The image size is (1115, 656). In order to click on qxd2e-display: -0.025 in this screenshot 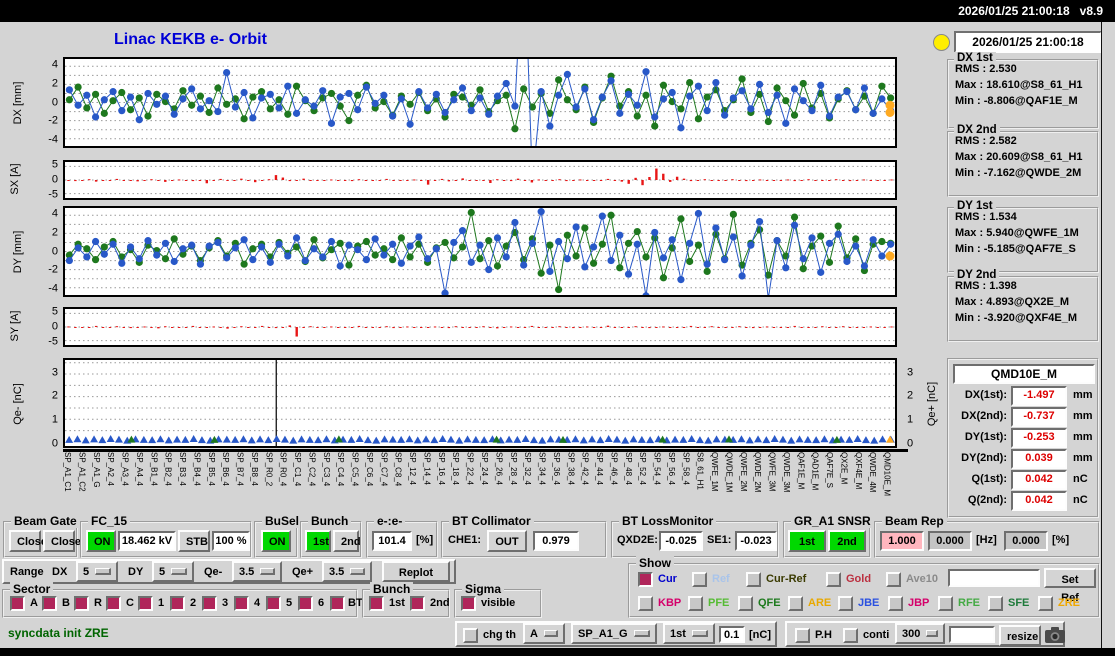, I will do `click(681, 541)`.